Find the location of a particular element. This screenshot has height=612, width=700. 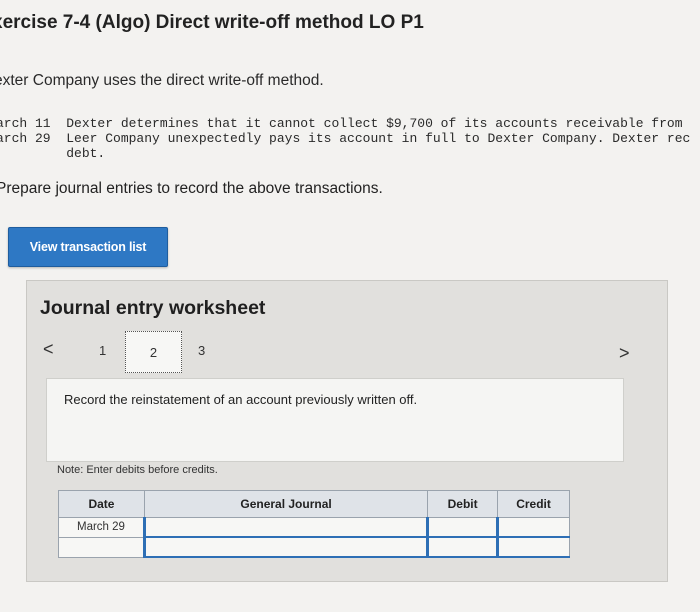

prev-page-icon: < is located at coordinates (48, 349).